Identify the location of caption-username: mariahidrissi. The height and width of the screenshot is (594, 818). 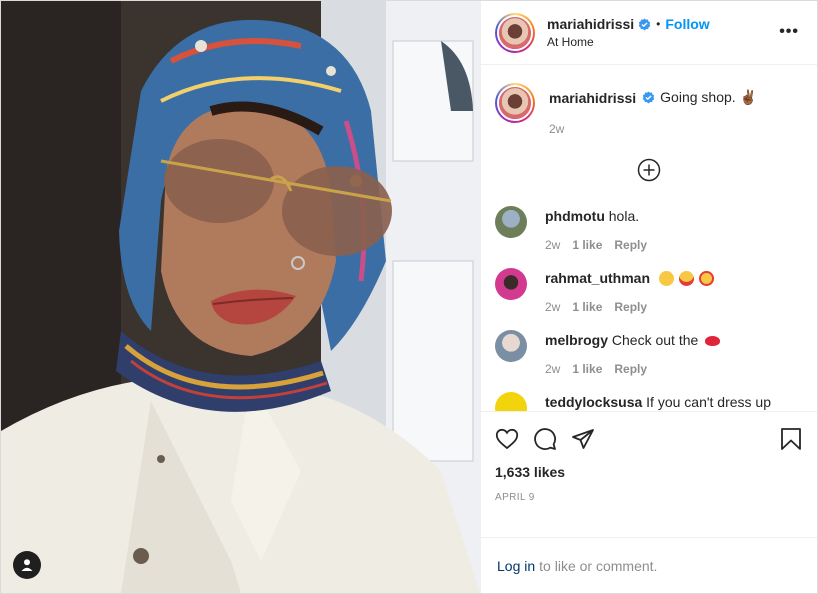
(592, 98).